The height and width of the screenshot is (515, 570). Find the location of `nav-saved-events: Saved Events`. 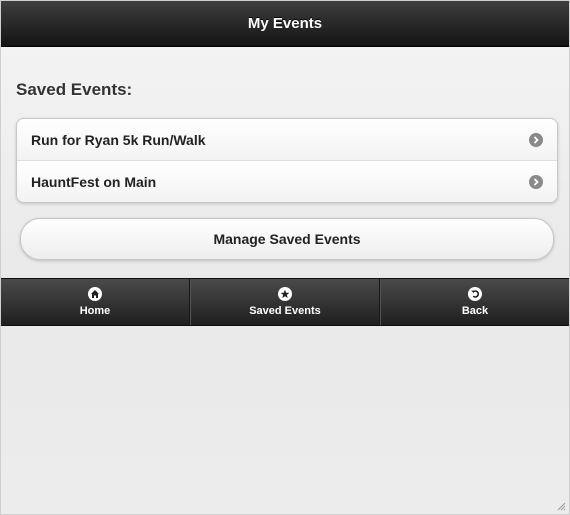

nav-saved-events: Saved Events is located at coordinates (285, 302).